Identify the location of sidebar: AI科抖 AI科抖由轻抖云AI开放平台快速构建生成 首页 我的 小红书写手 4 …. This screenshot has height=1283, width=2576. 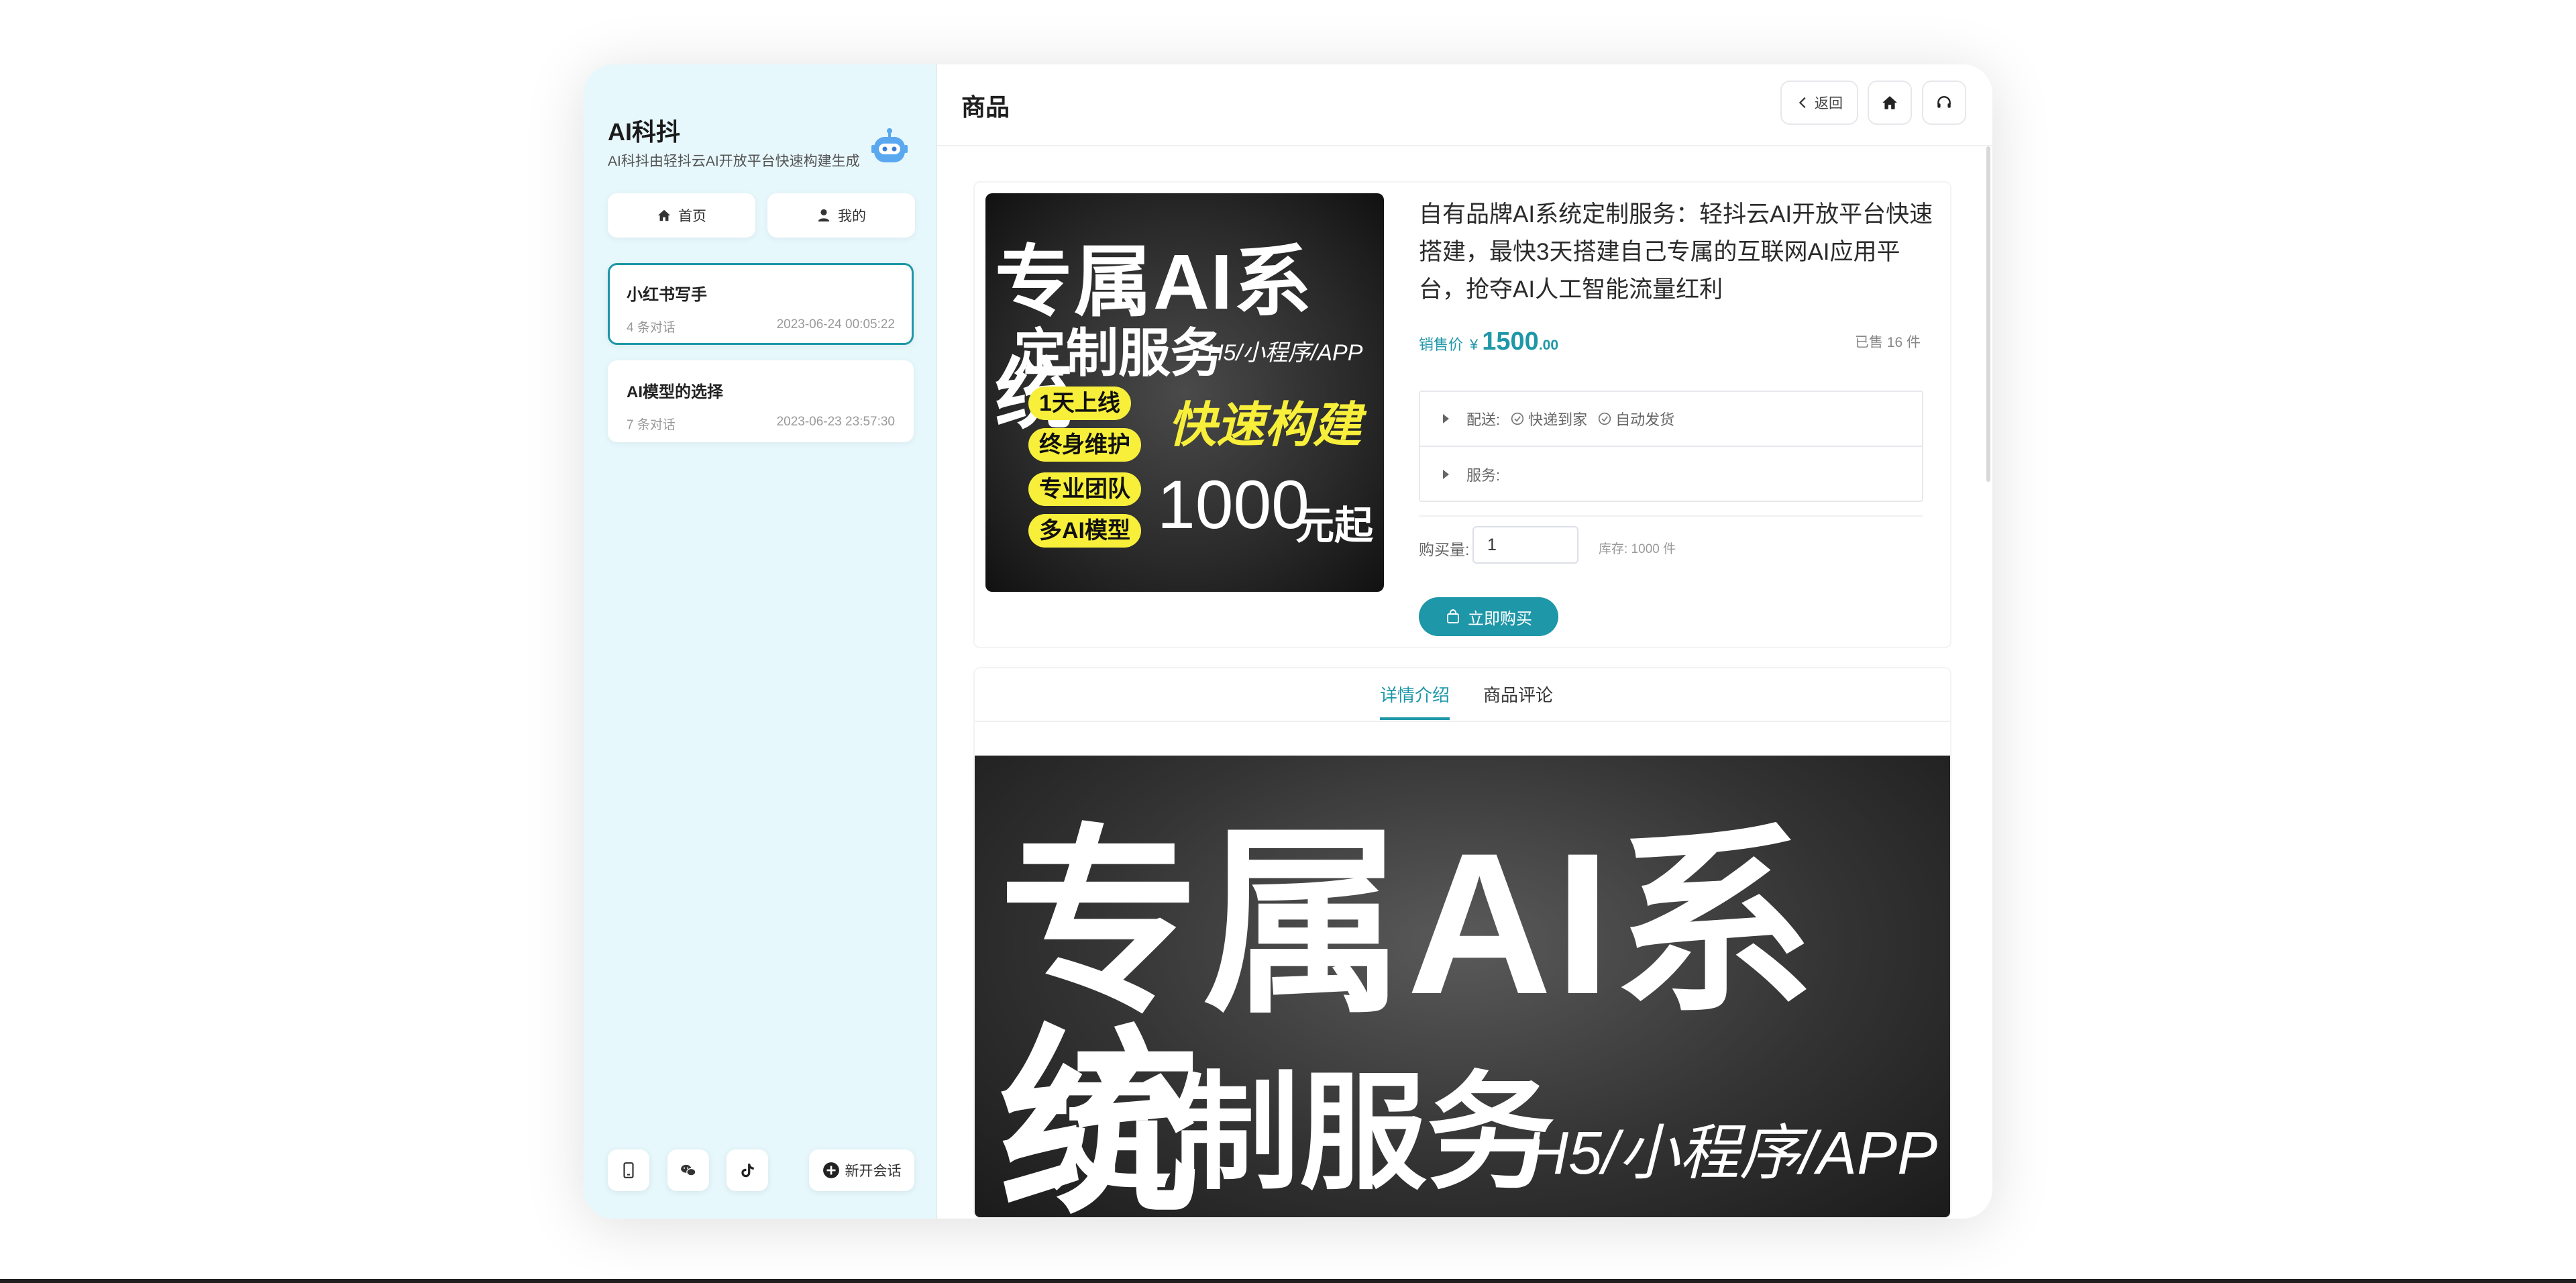
(760, 641).